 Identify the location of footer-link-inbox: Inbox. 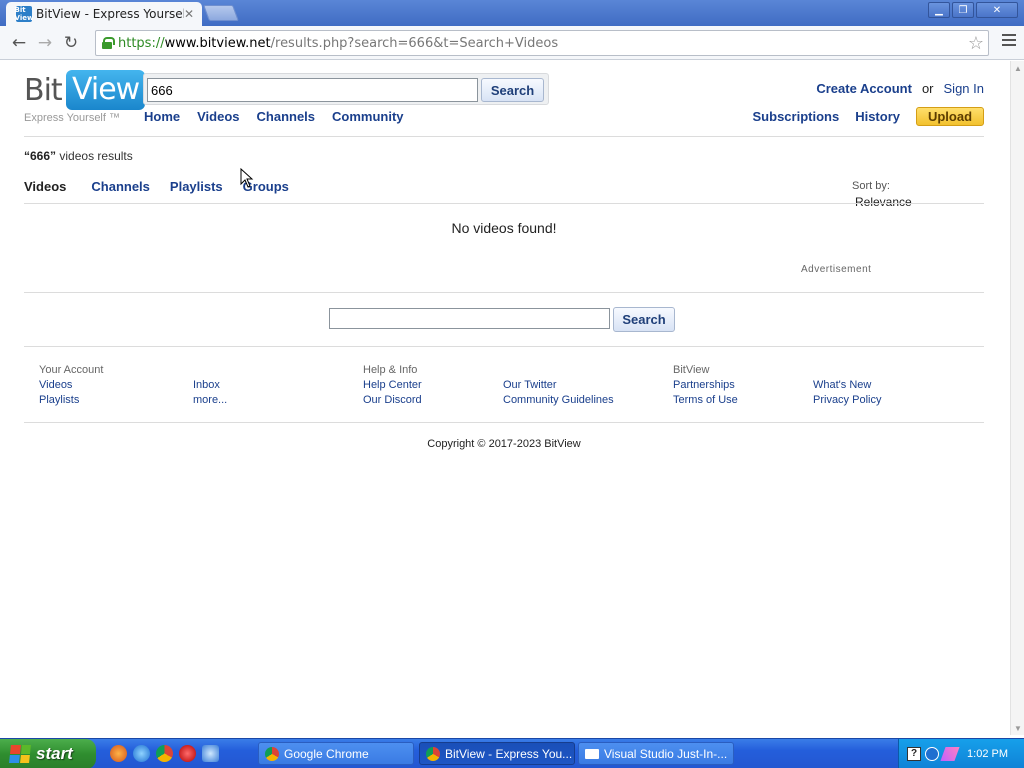
(210, 385).